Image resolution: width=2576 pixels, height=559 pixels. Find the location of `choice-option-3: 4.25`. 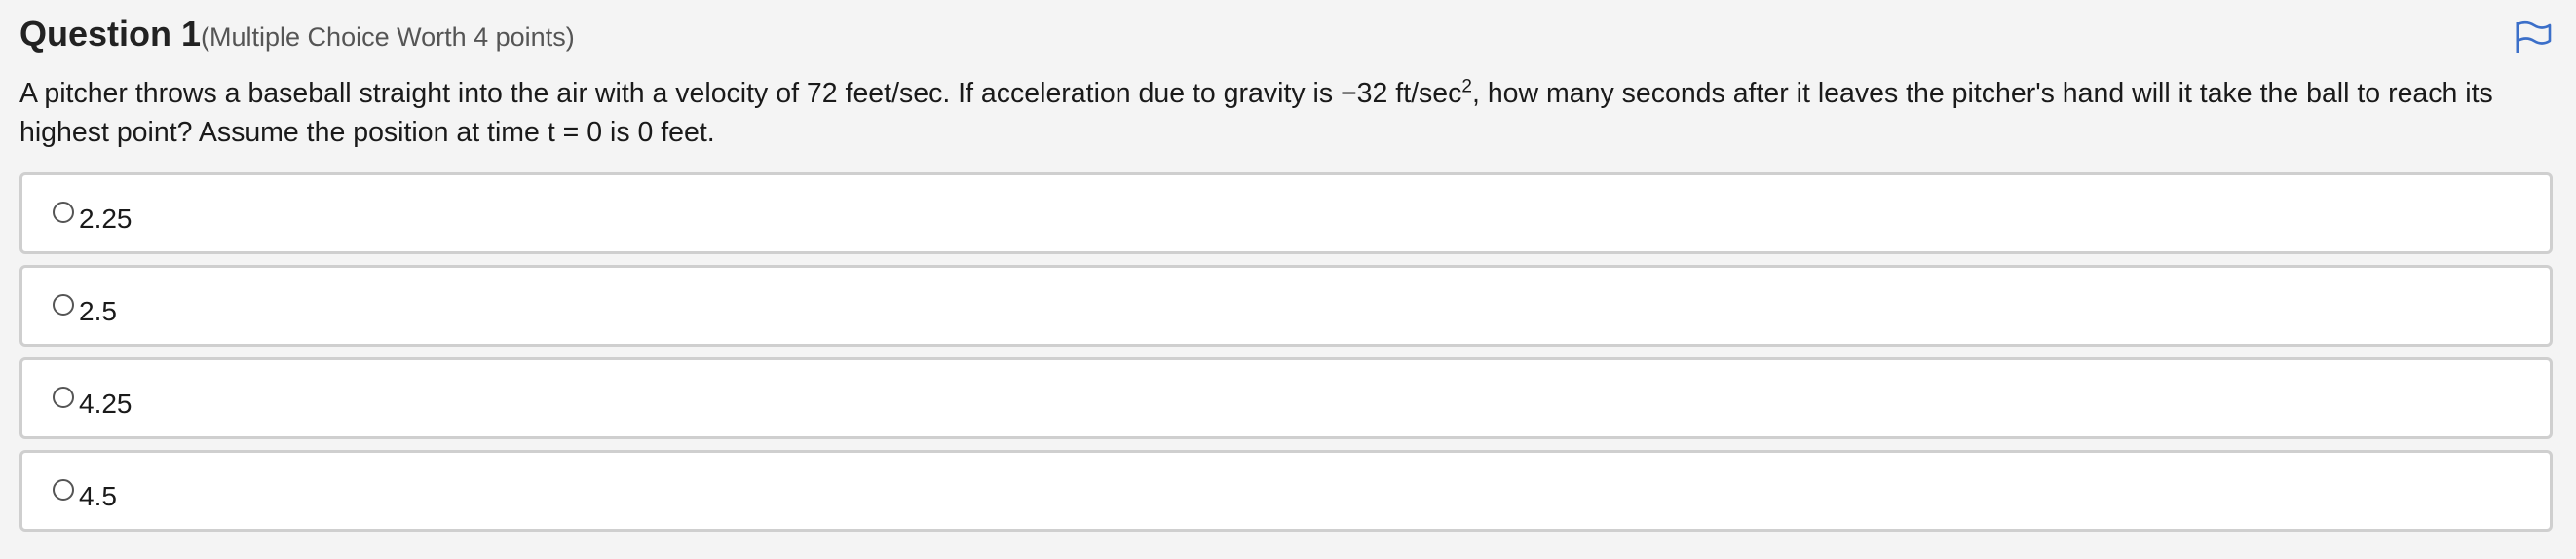

choice-option-3: 4.25 is located at coordinates (1286, 398).